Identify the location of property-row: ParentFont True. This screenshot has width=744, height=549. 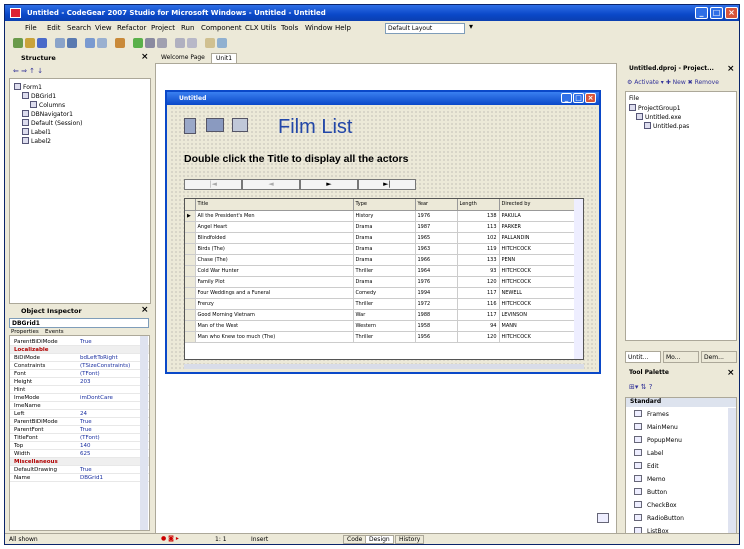
(79, 430).